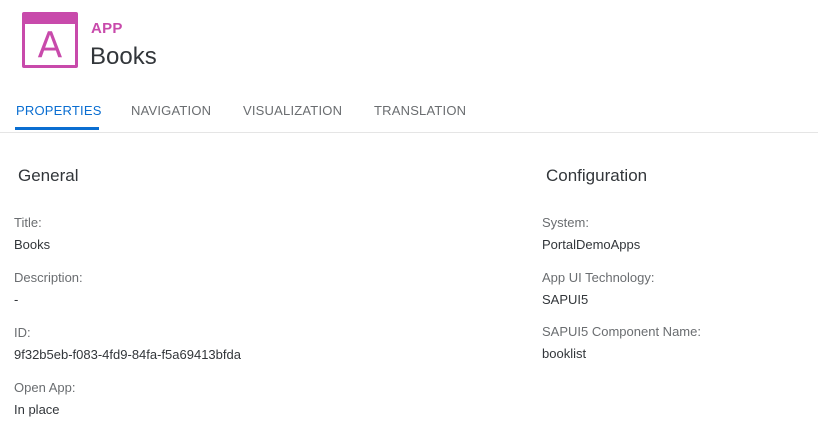 This screenshot has width=818, height=429. Describe the element at coordinates (50, 45) in the screenshot. I see `app-icon-letter: A` at that location.